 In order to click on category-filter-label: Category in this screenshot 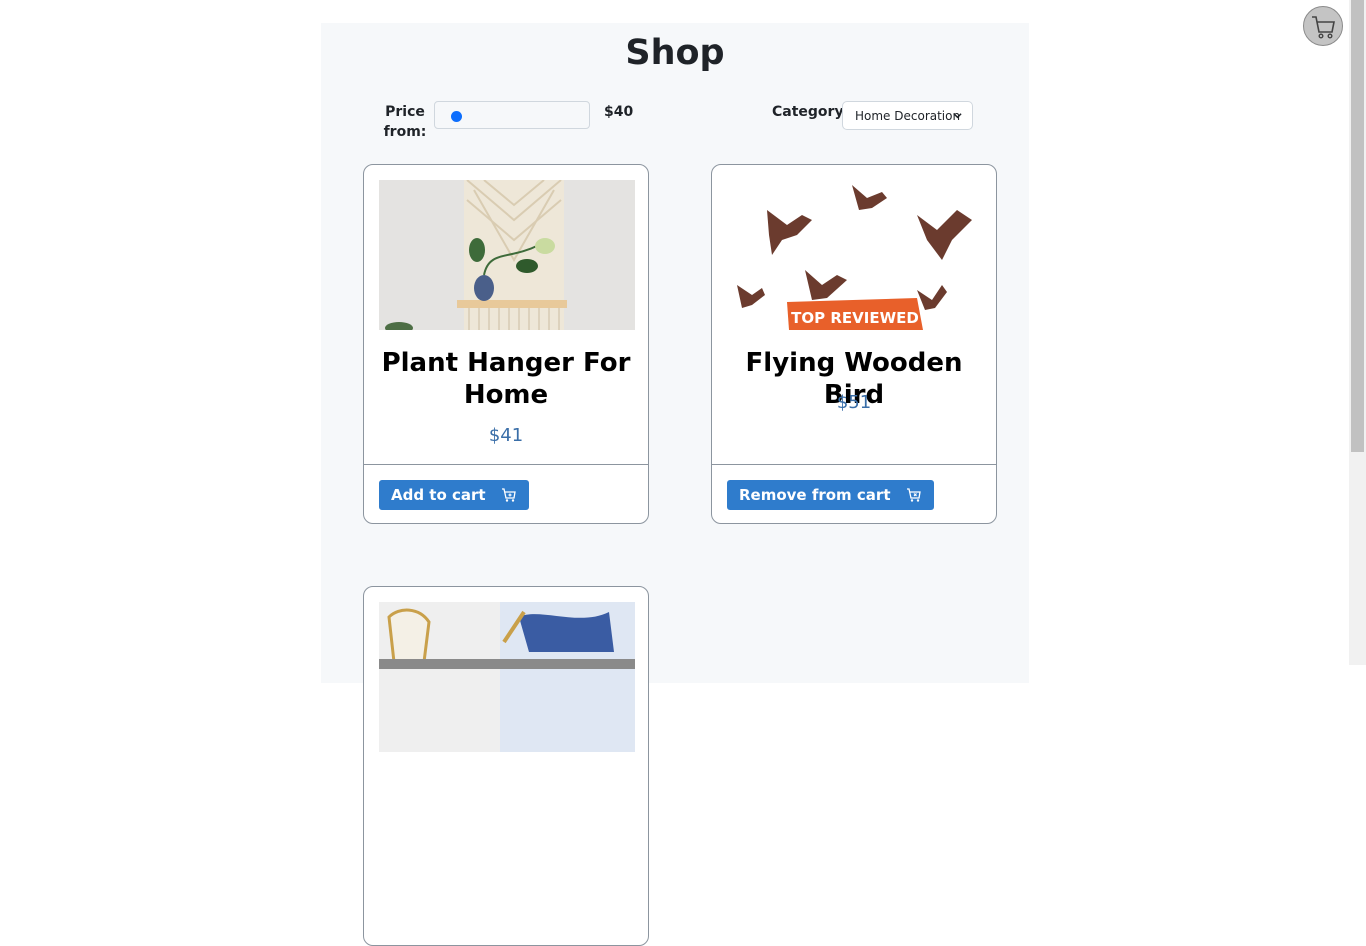, I will do `click(808, 112)`.